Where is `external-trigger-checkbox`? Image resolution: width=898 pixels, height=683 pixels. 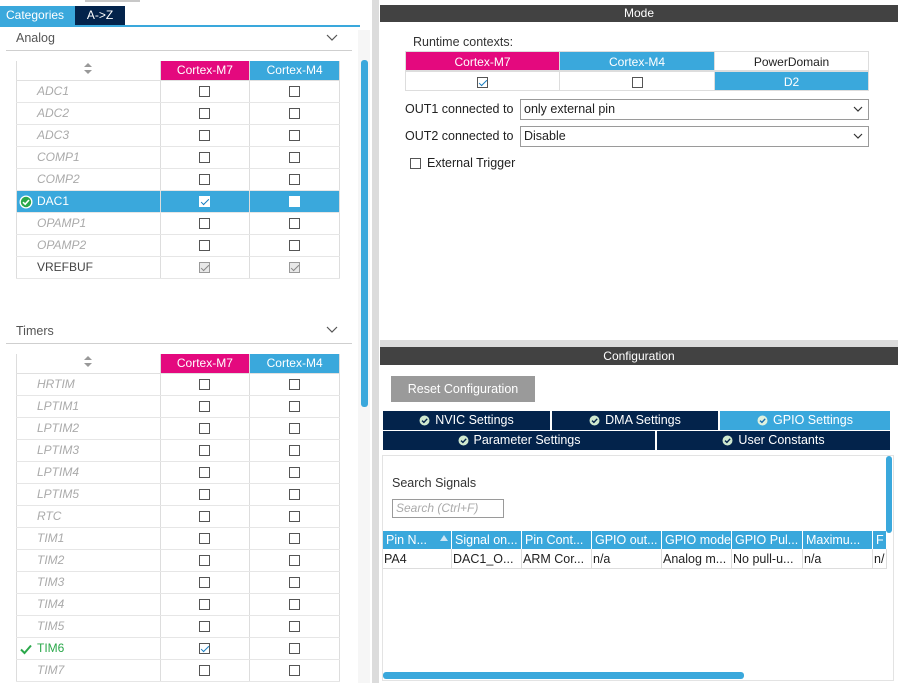 external-trigger-checkbox is located at coordinates (415, 163).